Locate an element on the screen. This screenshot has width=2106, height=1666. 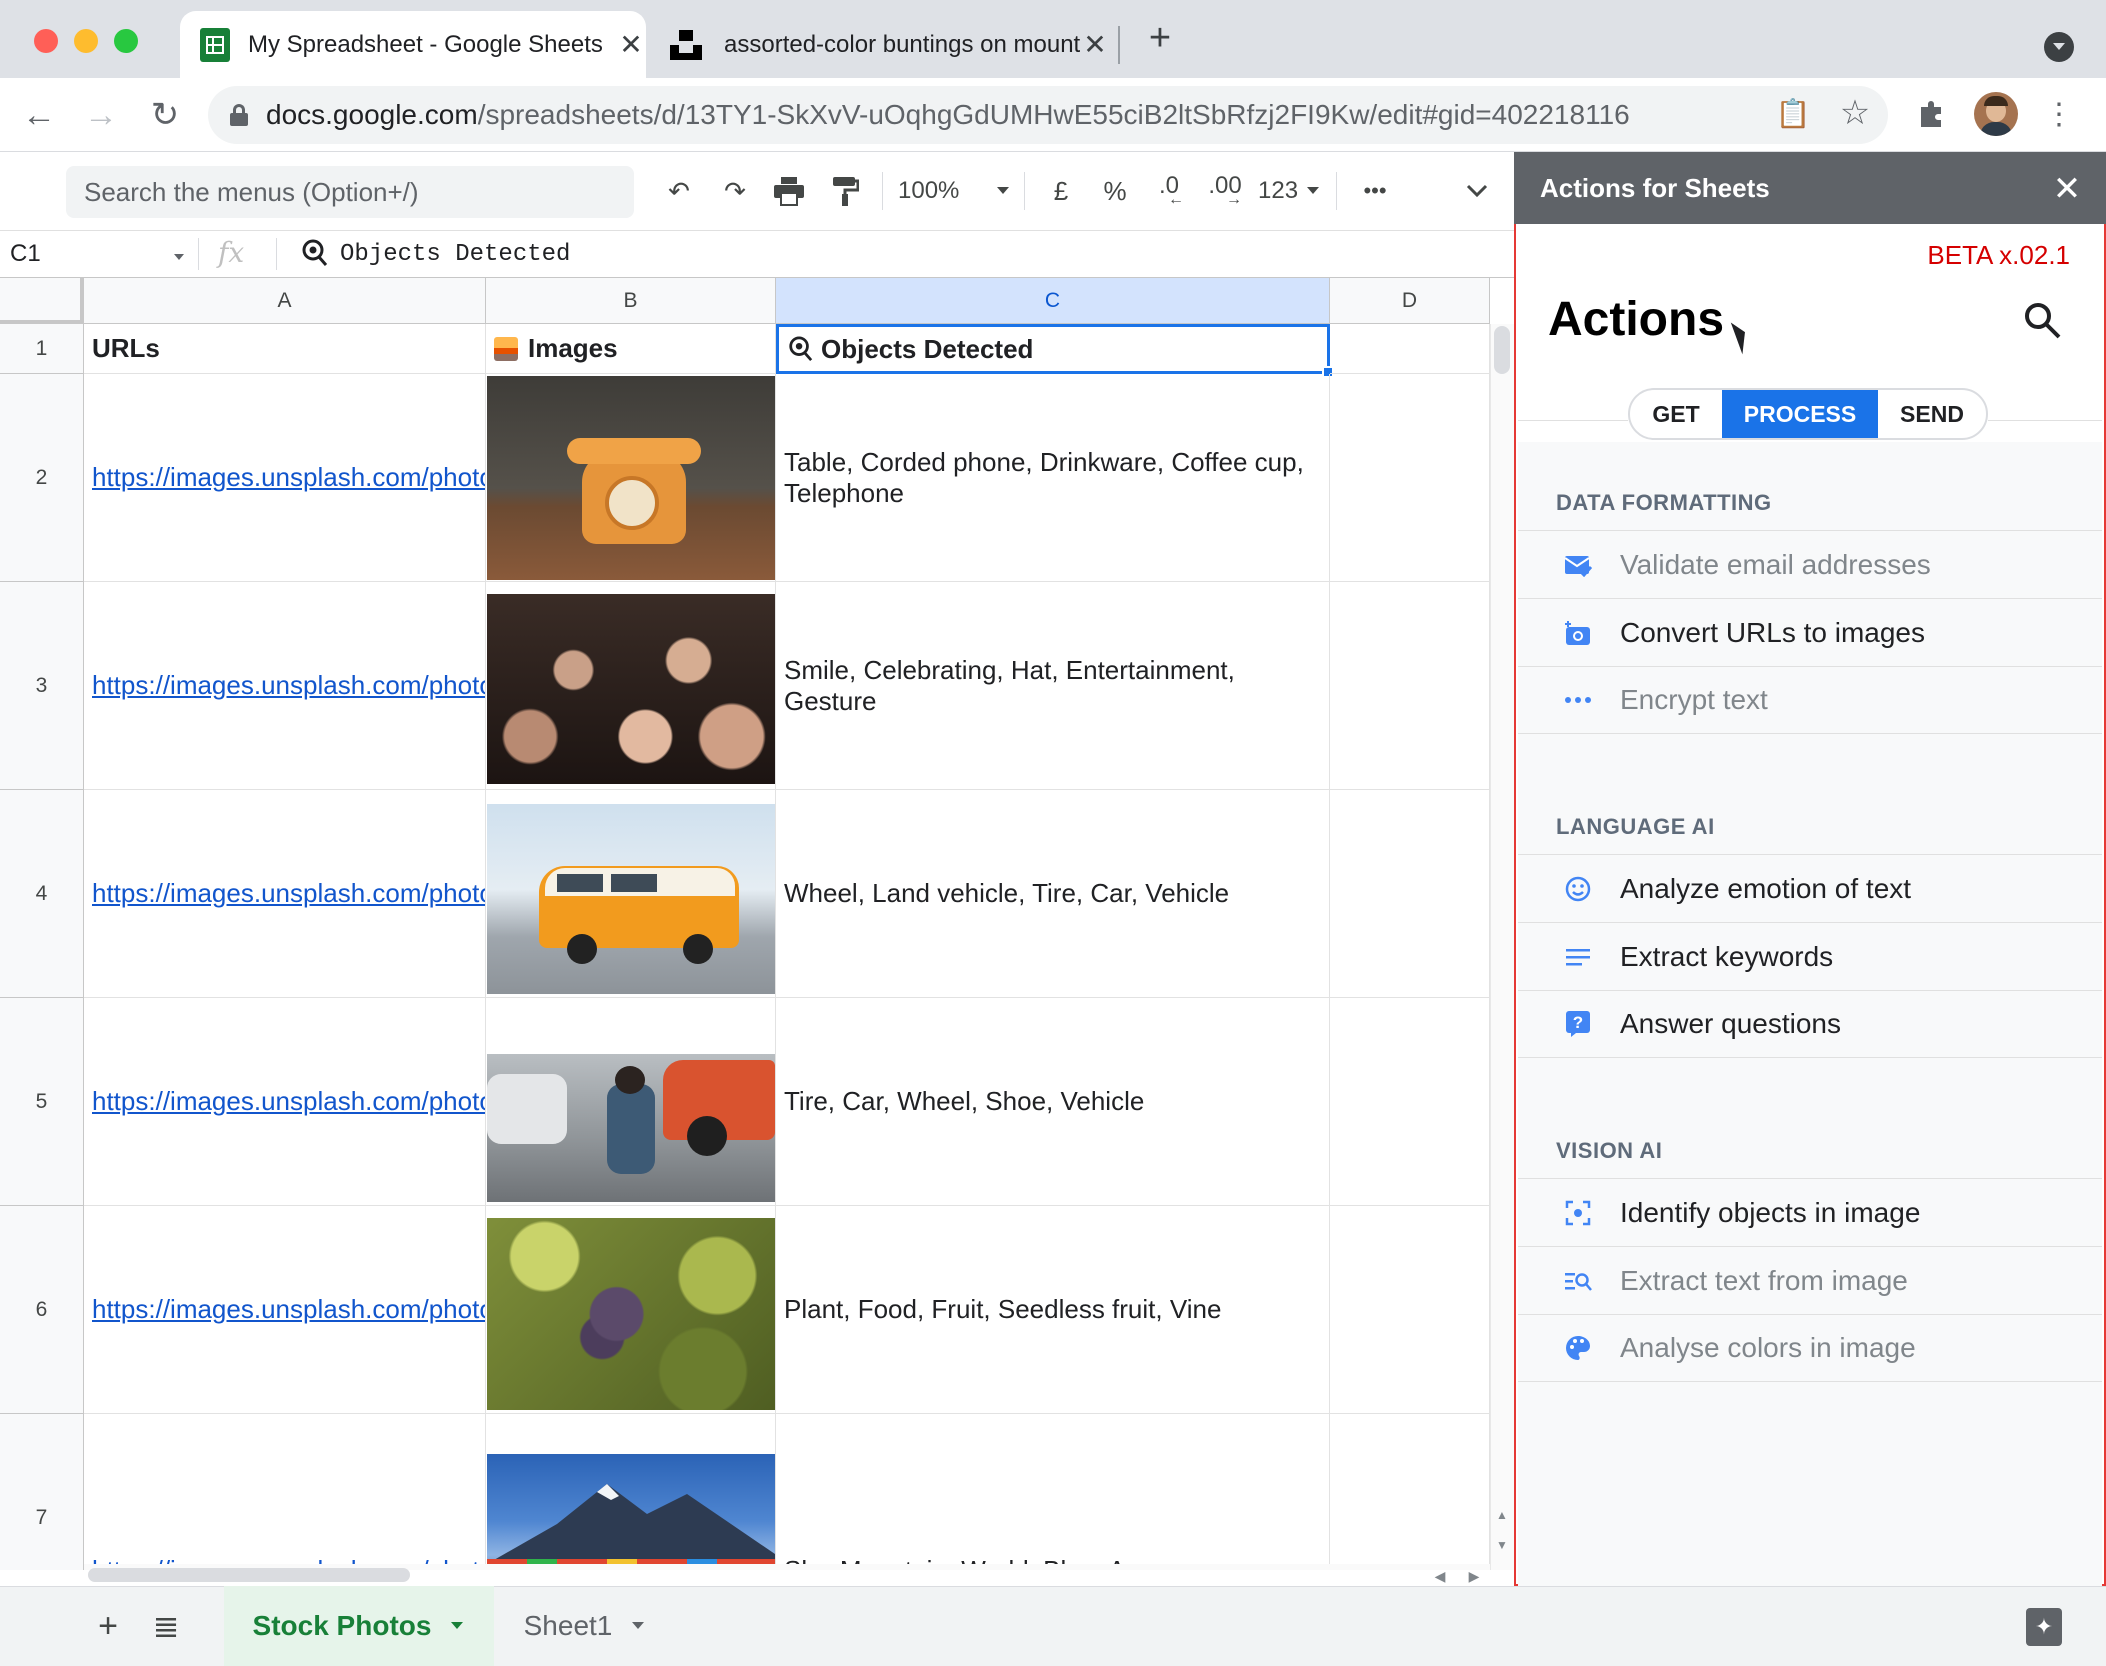
objects-cell: Plant, Food, Fruit, Seedless fruit, Vine is located at coordinates (1053, 1310).